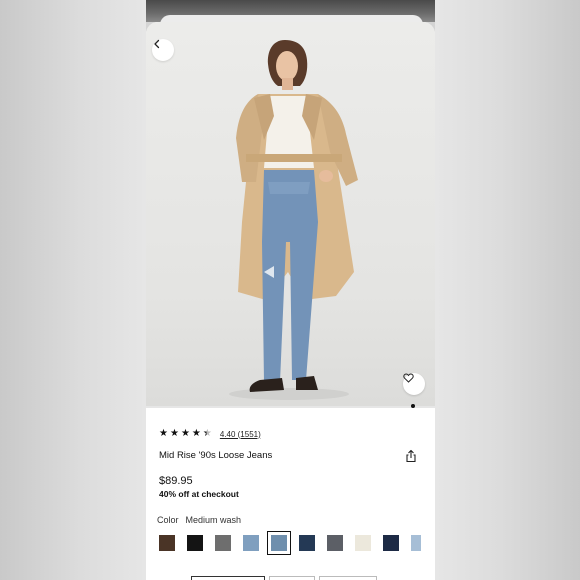  I want to click on color-label: Color, so click(168, 520).